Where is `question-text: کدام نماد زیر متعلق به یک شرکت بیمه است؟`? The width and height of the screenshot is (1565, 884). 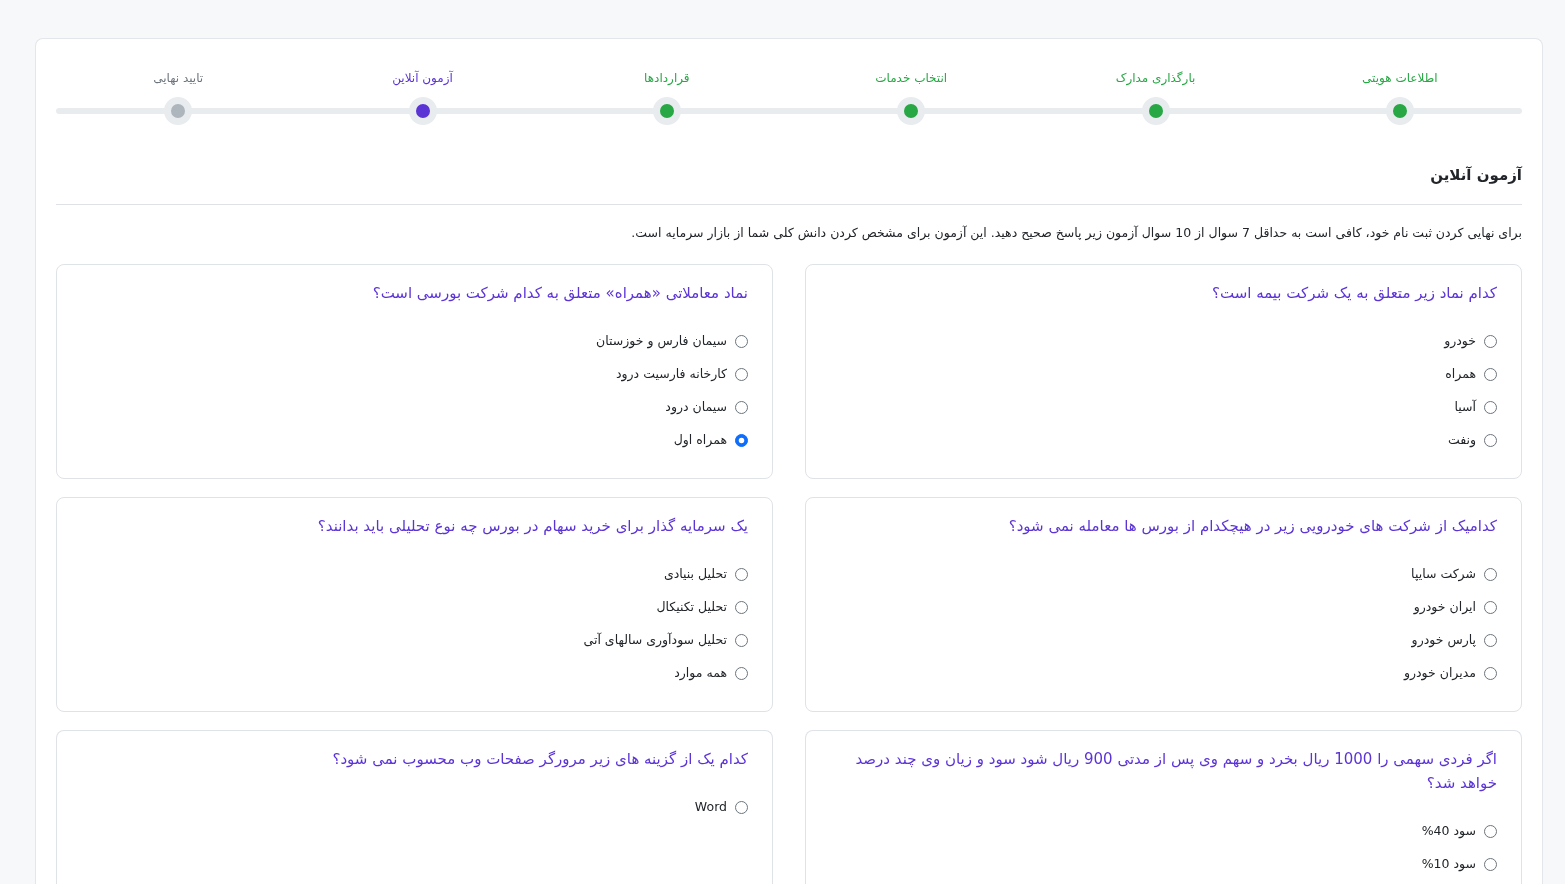
question-text: کدام نماد زیر متعلق به یک شرکت بیمه است؟ is located at coordinates (1353, 293).